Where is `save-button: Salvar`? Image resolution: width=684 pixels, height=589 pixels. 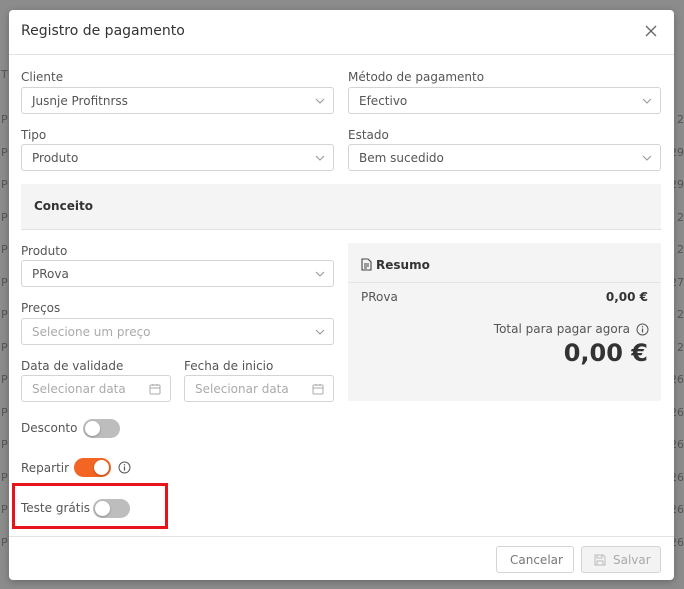
save-button: Salvar is located at coordinates (621, 559).